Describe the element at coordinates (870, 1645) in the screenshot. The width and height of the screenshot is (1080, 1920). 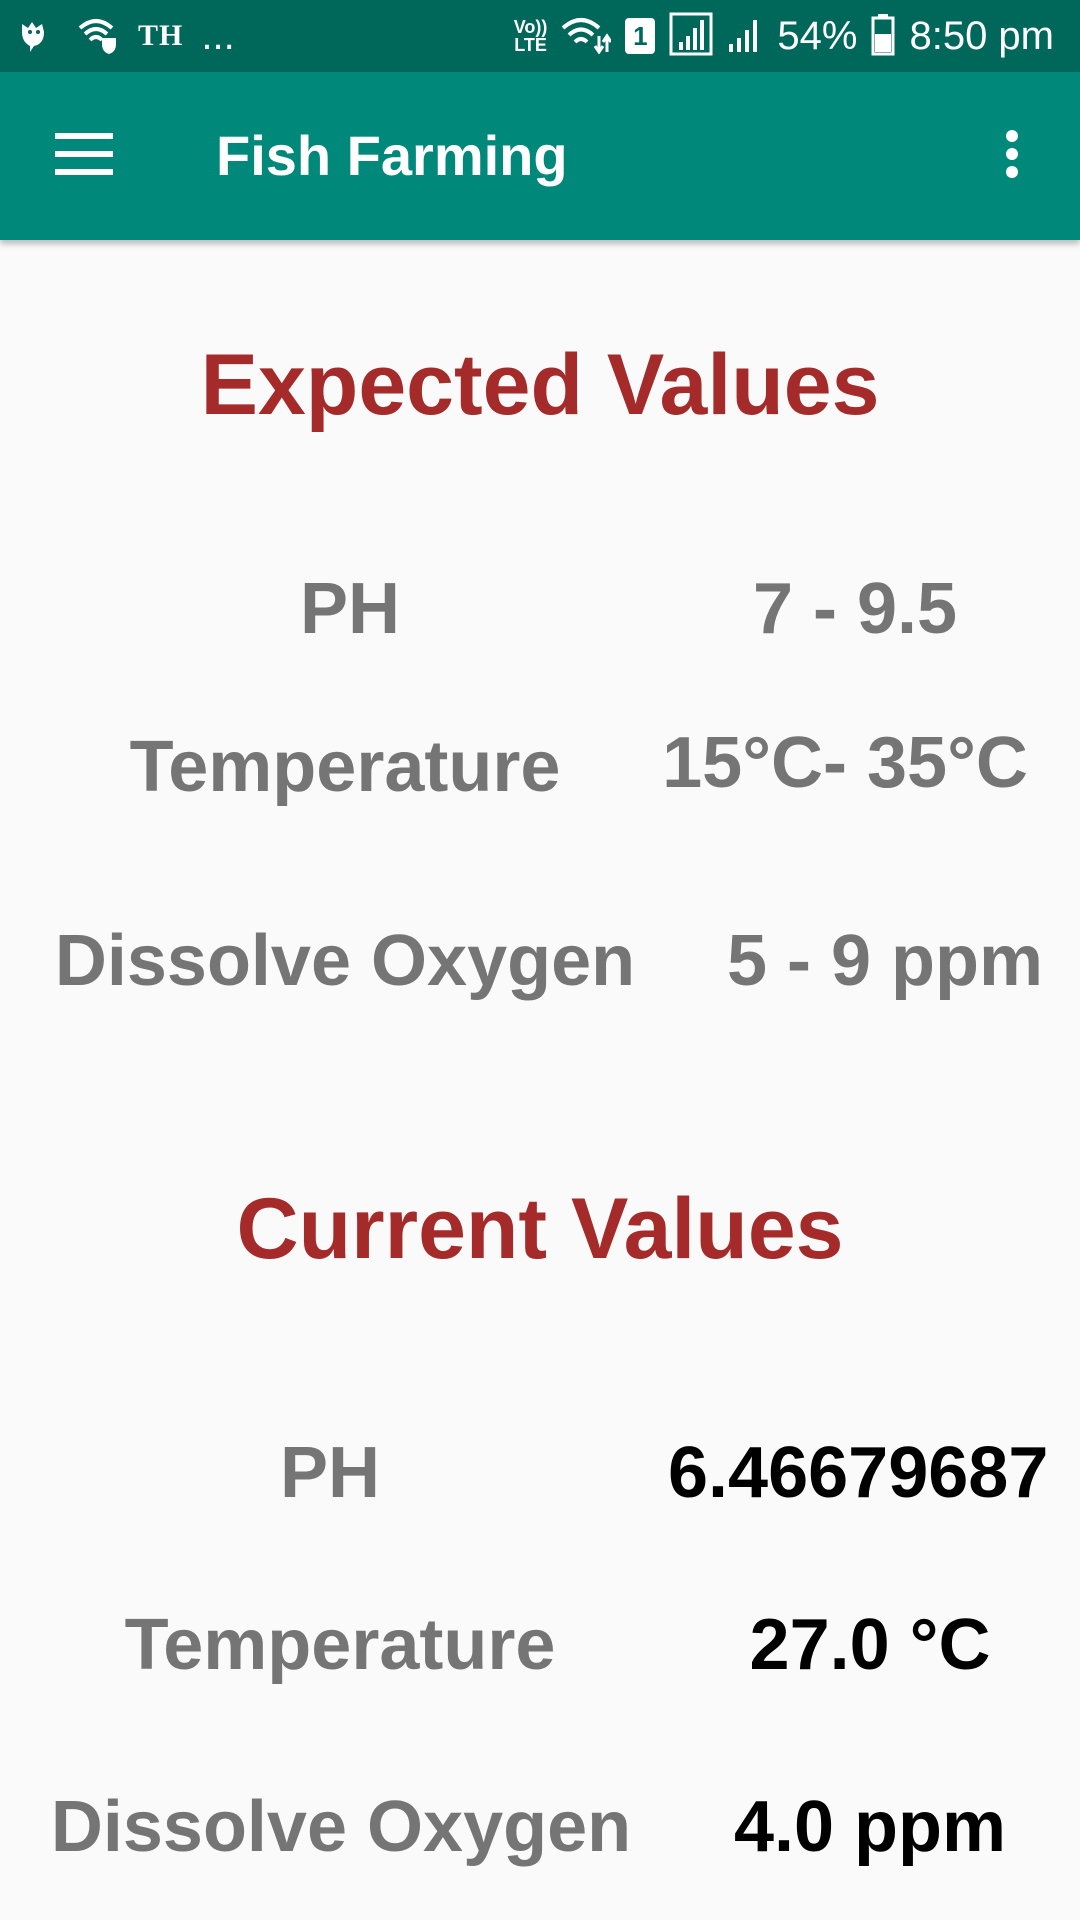
I see `current-temperature-value: 27.0 °C` at that location.